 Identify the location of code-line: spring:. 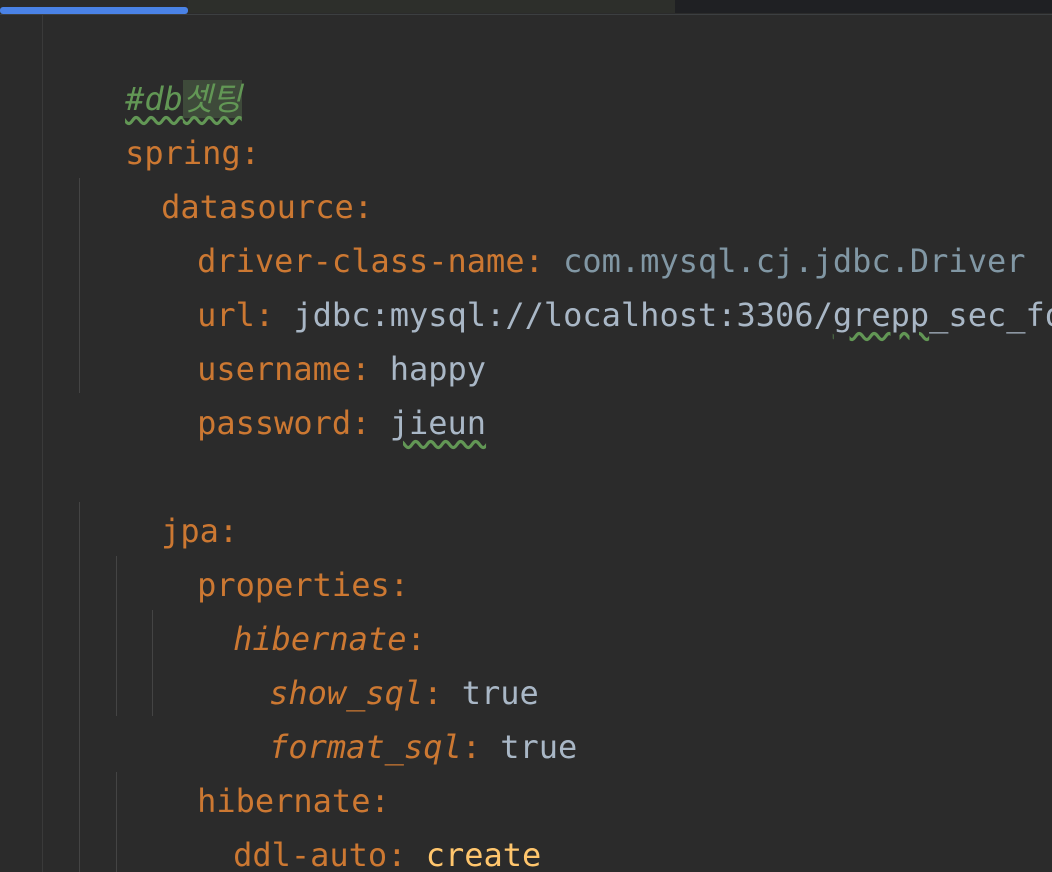
(154, 122).